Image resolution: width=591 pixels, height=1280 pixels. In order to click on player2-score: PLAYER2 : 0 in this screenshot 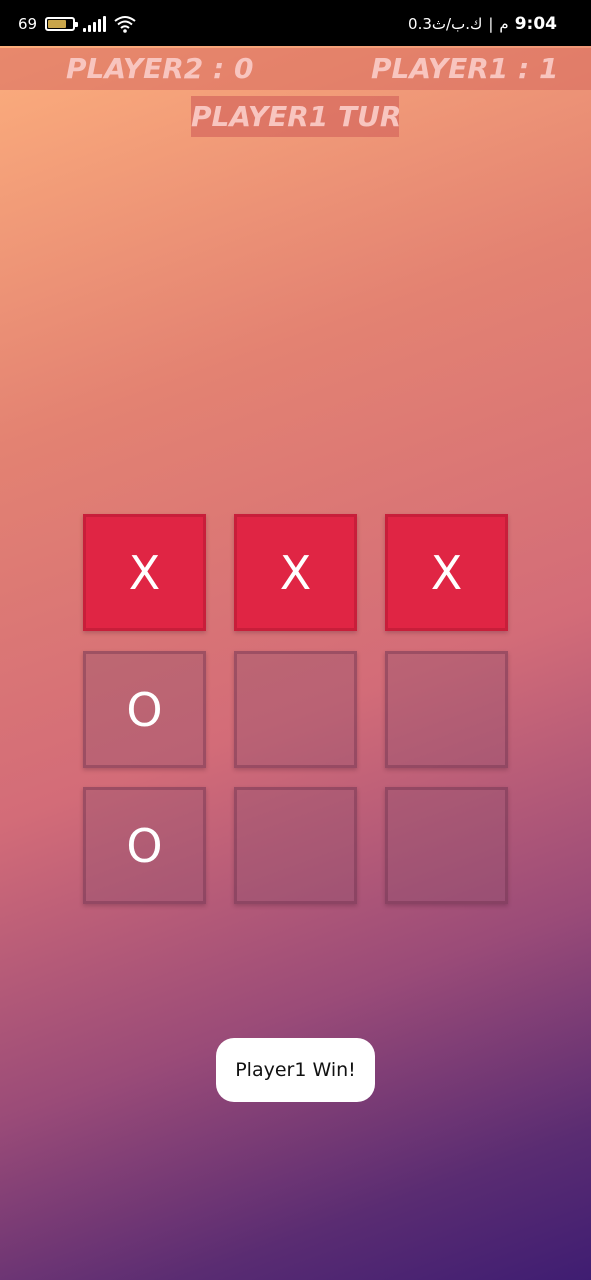, I will do `click(160, 68)`.